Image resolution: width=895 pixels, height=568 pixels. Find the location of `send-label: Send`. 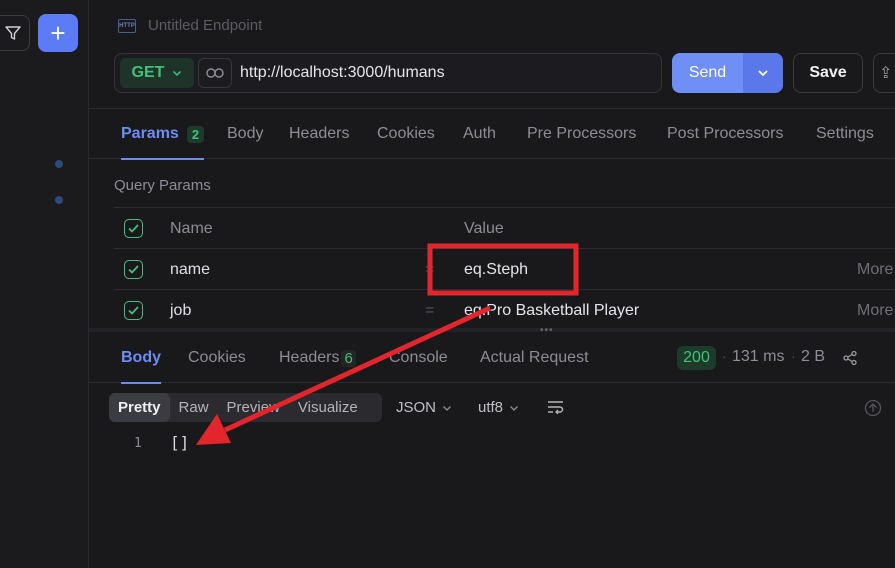

send-label: Send is located at coordinates (707, 72).